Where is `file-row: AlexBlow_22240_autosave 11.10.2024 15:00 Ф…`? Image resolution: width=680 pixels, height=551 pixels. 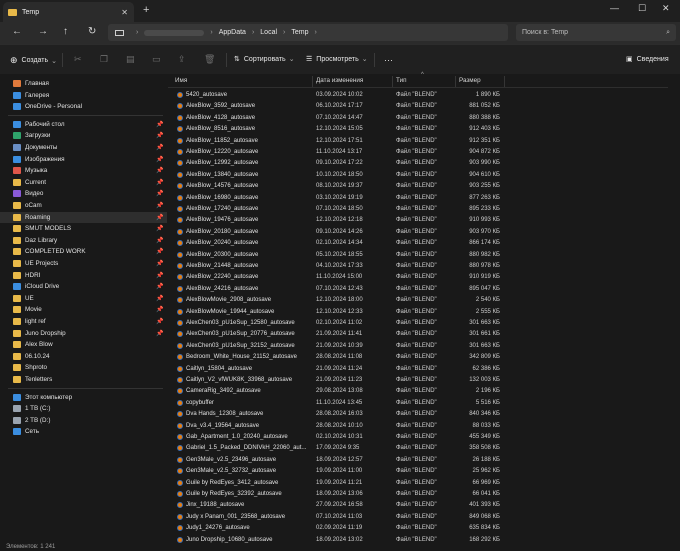 file-row: AlexBlow_22240_autosave 11.10.2024 15:00 Ф… is located at coordinates (418, 277).